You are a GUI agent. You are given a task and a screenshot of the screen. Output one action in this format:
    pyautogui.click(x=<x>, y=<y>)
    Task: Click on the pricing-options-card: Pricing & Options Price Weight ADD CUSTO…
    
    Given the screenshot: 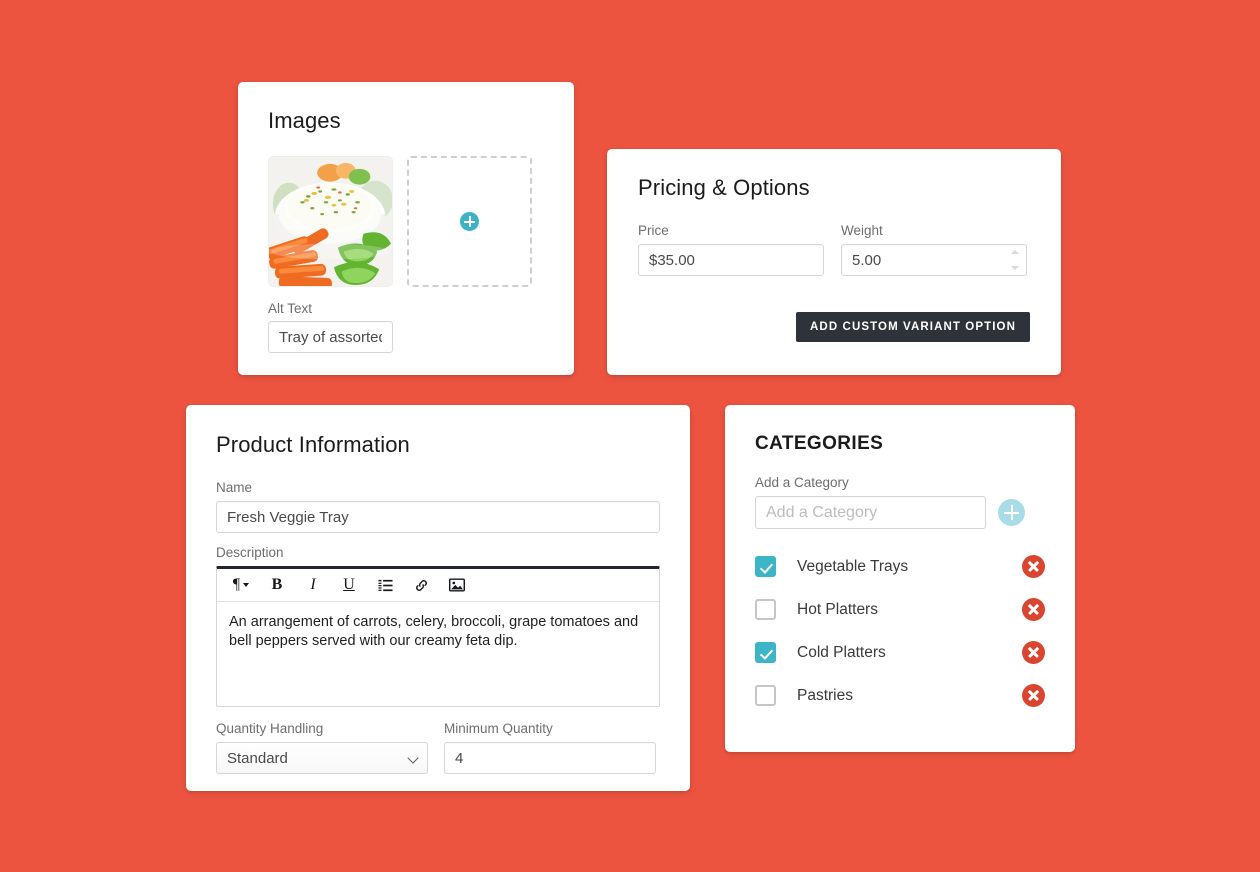 What is the action you would take?
    pyautogui.click(x=834, y=262)
    